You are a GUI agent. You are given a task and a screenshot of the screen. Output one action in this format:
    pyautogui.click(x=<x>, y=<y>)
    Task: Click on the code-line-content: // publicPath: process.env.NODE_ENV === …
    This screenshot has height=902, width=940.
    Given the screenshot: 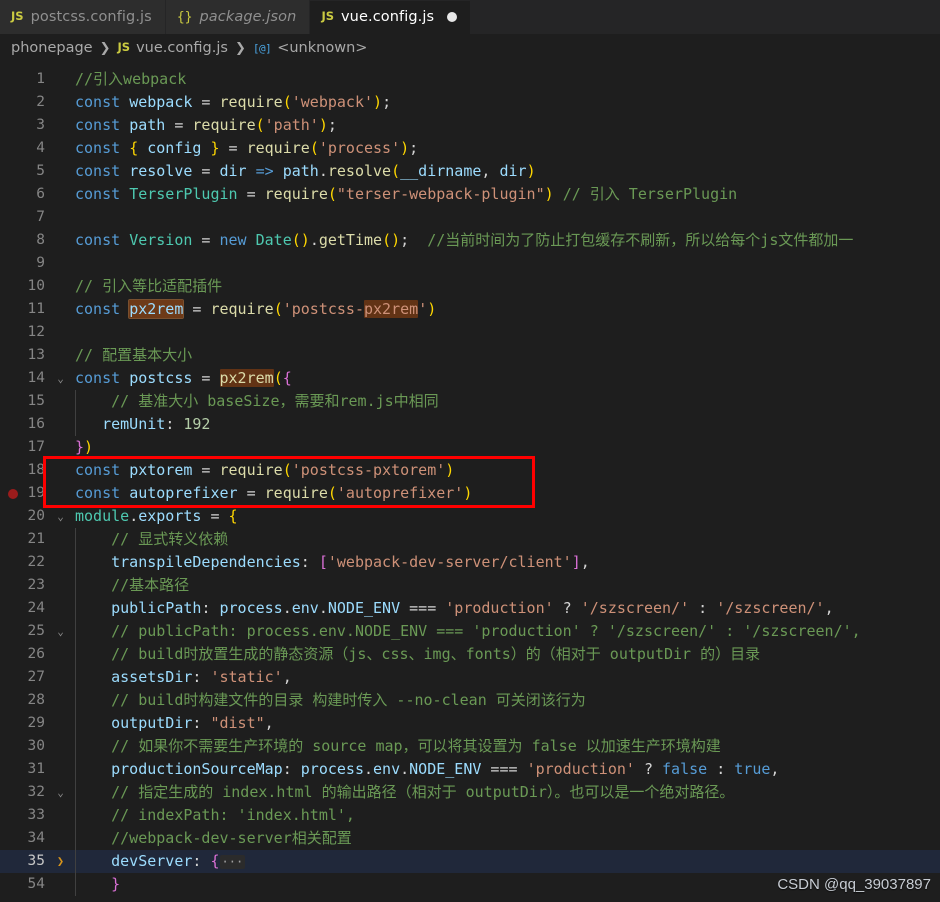 What is the action you would take?
    pyautogui.click(x=504, y=631)
    